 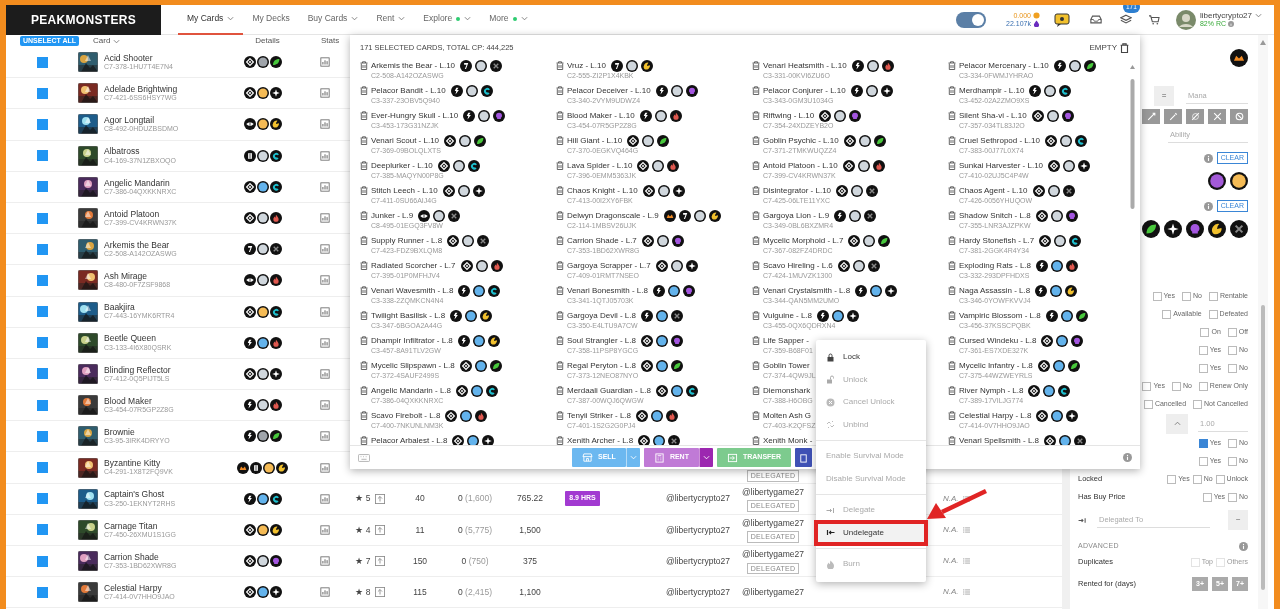 I want to click on card-name: Brownie, so click(x=137, y=432).